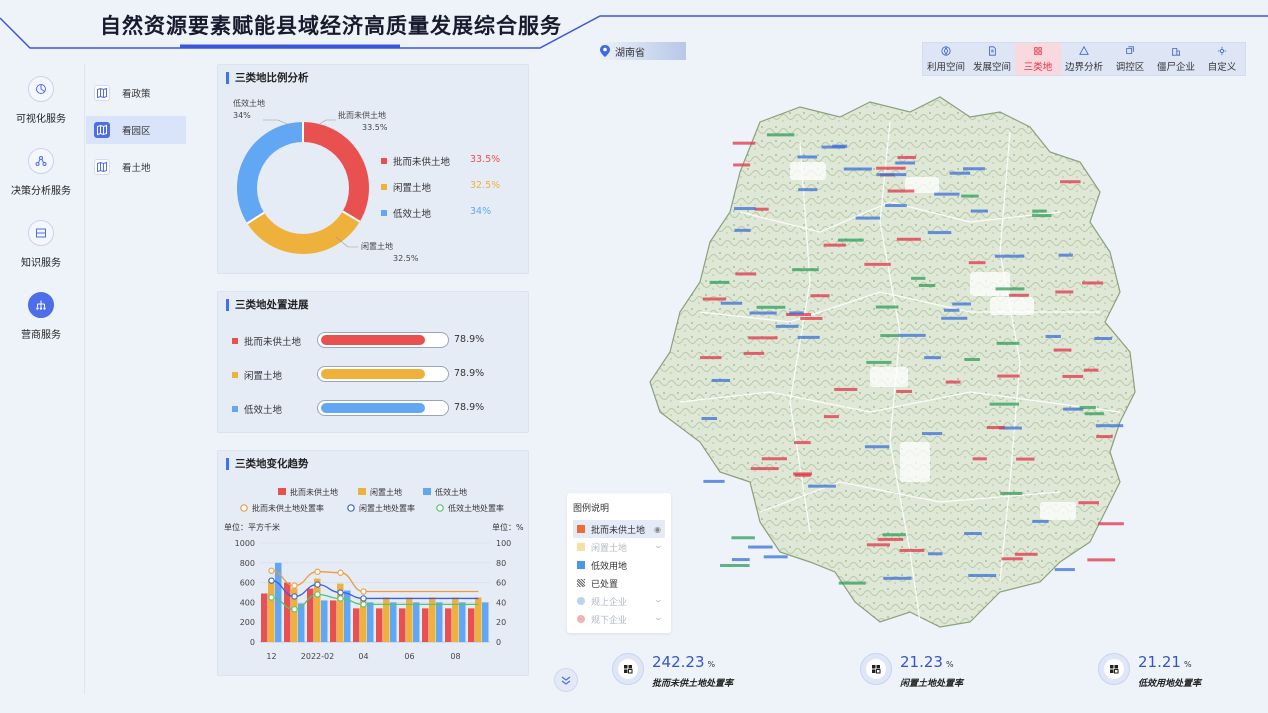 Image resolution: width=1268 pixels, height=713 pixels. What do you see at coordinates (373, 340) in the screenshot?
I see `progress-fill` at bounding box center [373, 340].